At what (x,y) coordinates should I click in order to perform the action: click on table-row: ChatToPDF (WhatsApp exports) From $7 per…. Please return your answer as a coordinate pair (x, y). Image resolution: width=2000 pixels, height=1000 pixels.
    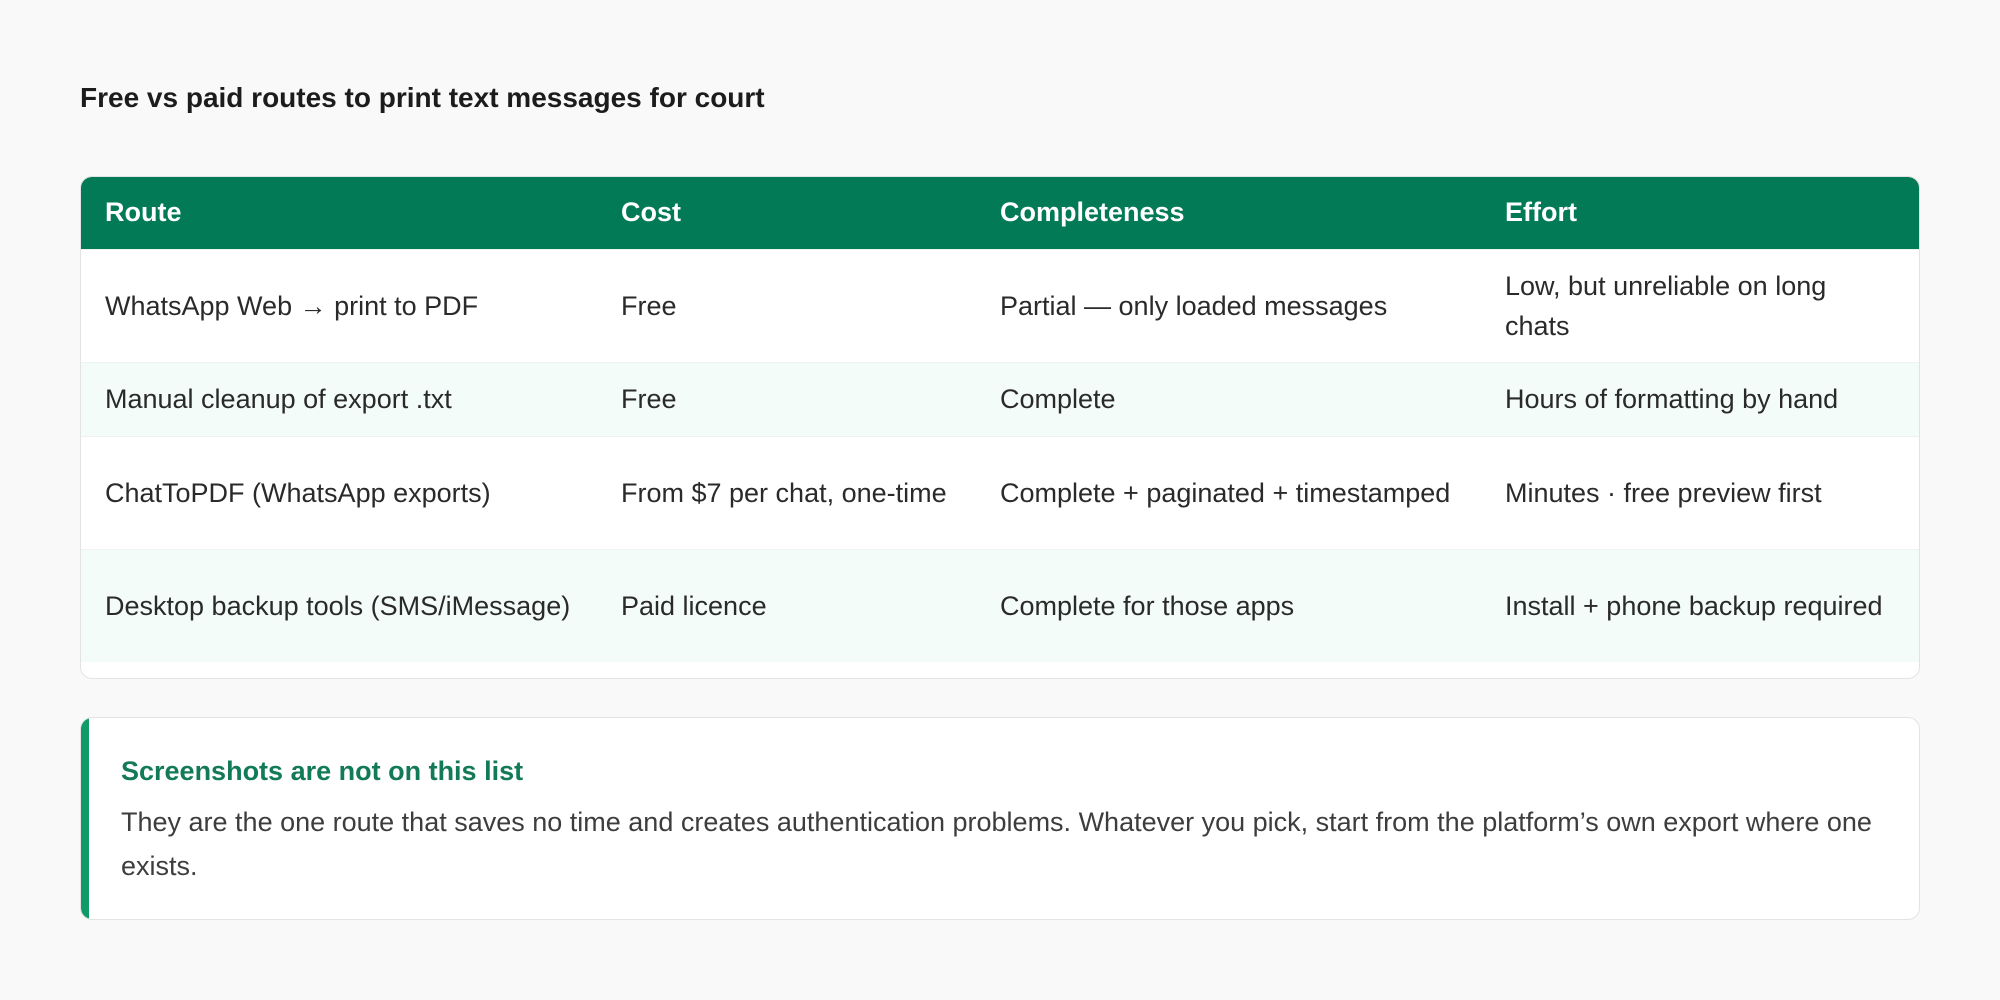
    Looking at the image, I should click on (1000, 492).